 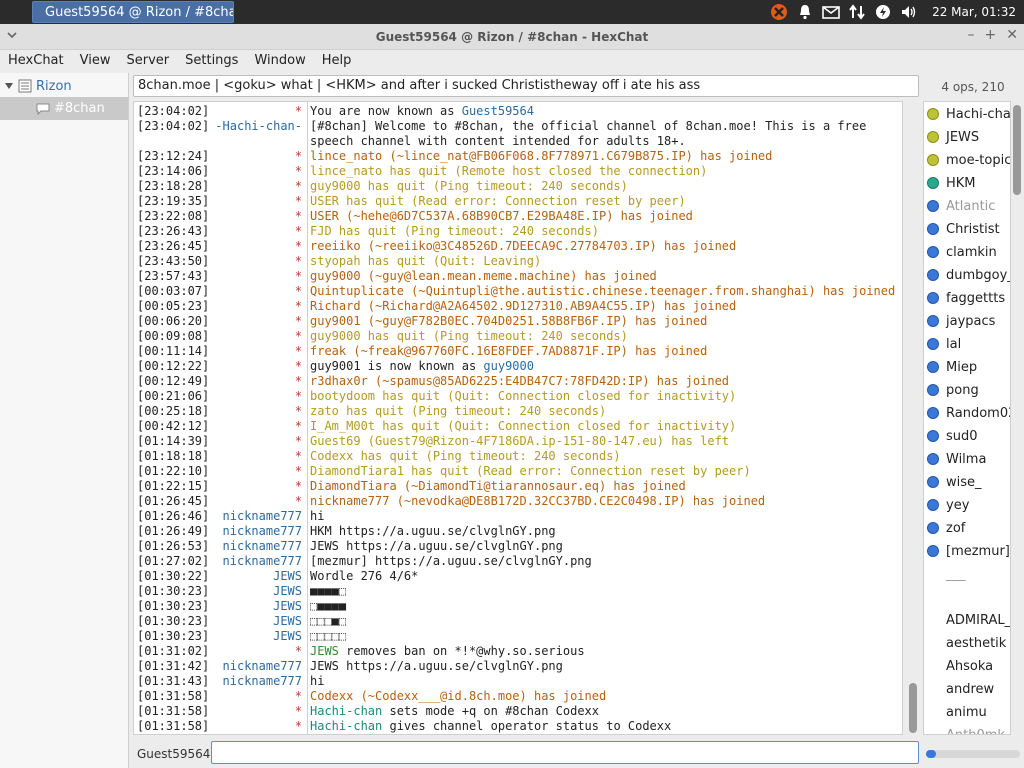 I want to click on user-list-item: dumbgoy_, so click(x=967, y=275).